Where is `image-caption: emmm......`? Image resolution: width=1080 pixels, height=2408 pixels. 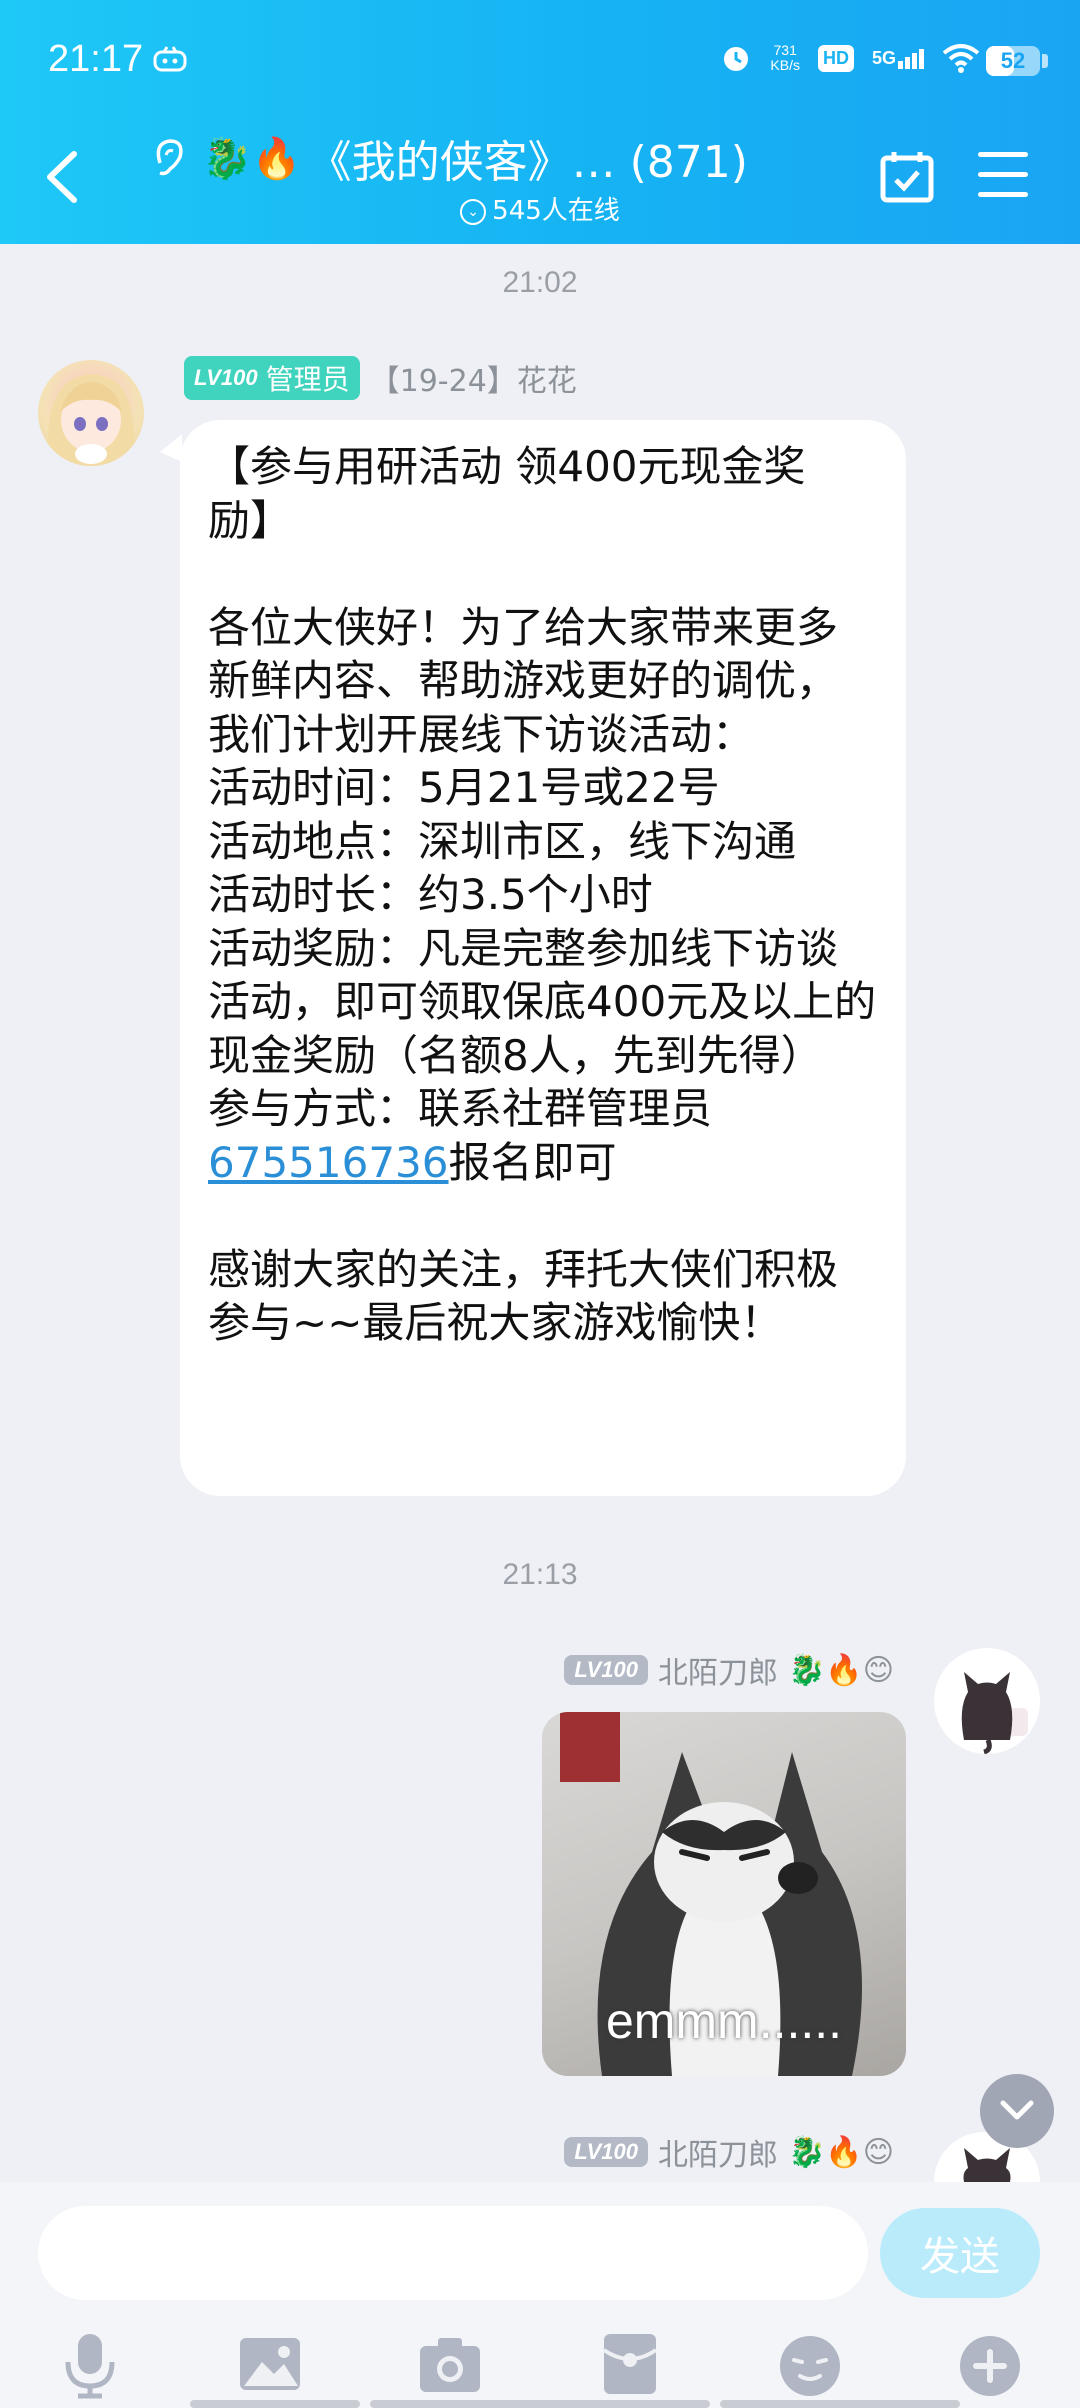
image-caption: emmm...... is located at coordinates (724, 2021).